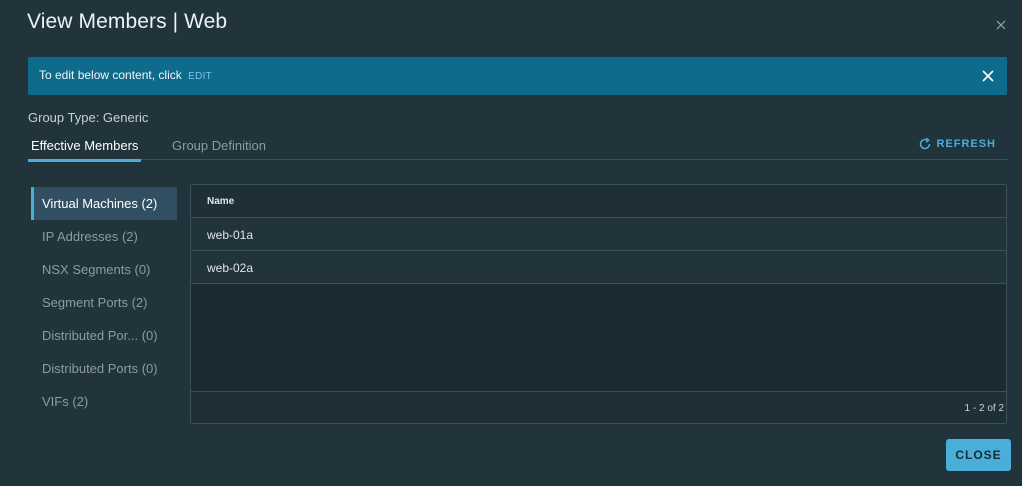 Image resolution: width=1022 pixels, height=486 pixels. What do you see at coordinates (925, 143) in the screenshot?
I see `refresh-icon` at bounding box center [925, 143].